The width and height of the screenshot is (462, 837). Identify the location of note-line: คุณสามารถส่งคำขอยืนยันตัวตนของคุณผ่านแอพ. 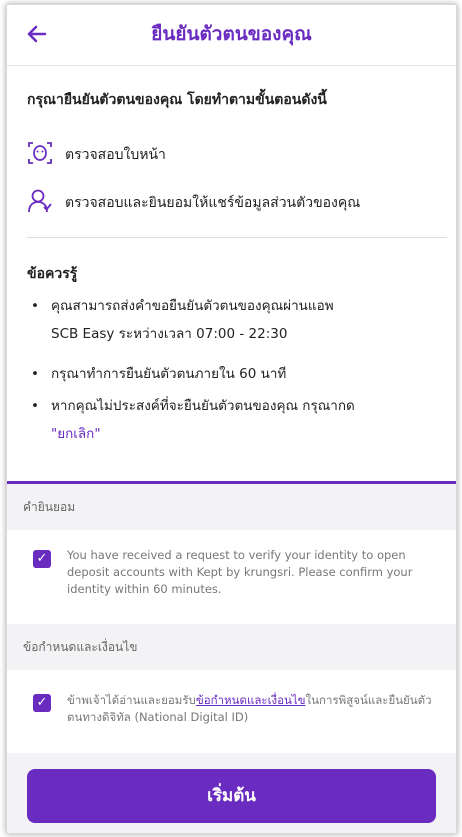
(192, 306).